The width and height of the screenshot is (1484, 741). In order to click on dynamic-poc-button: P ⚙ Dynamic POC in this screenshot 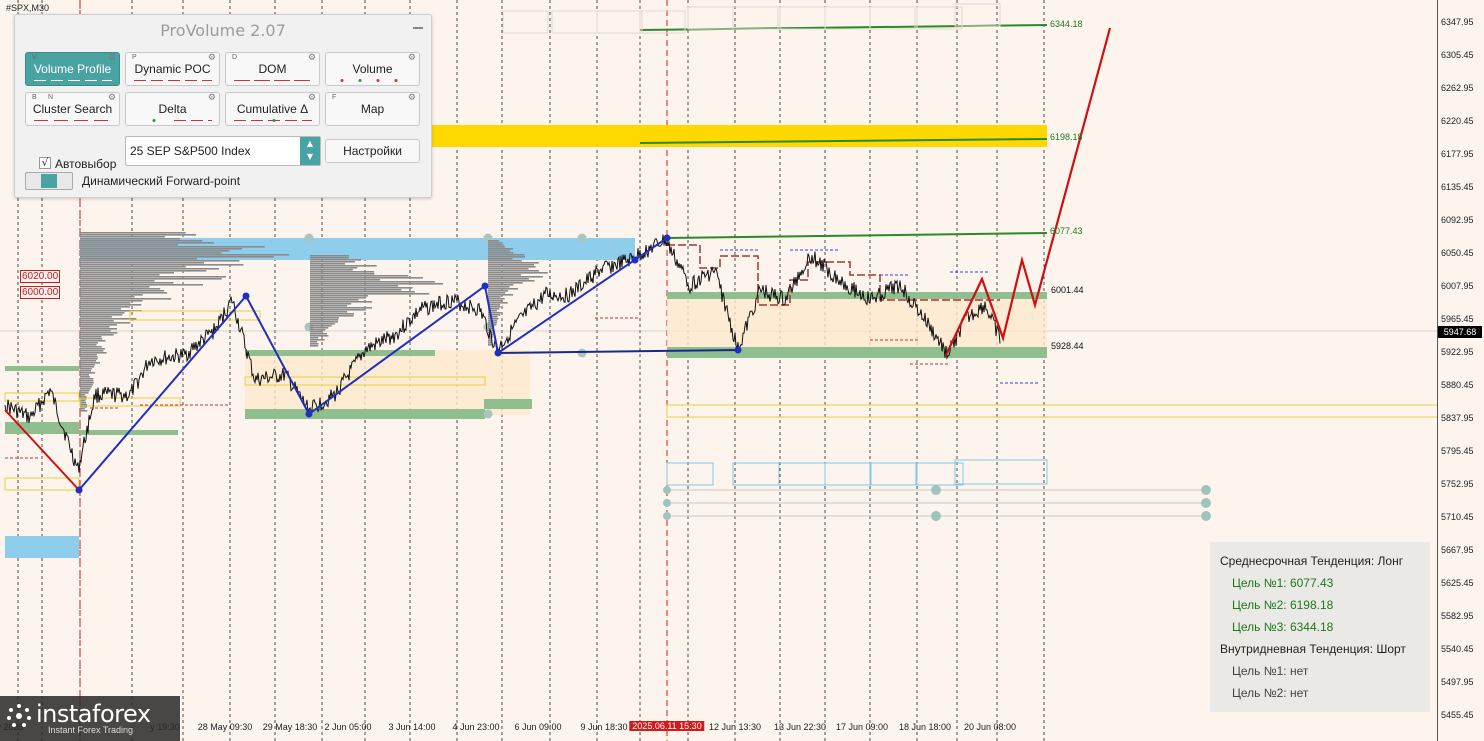, I will do `click(172, 69)`.